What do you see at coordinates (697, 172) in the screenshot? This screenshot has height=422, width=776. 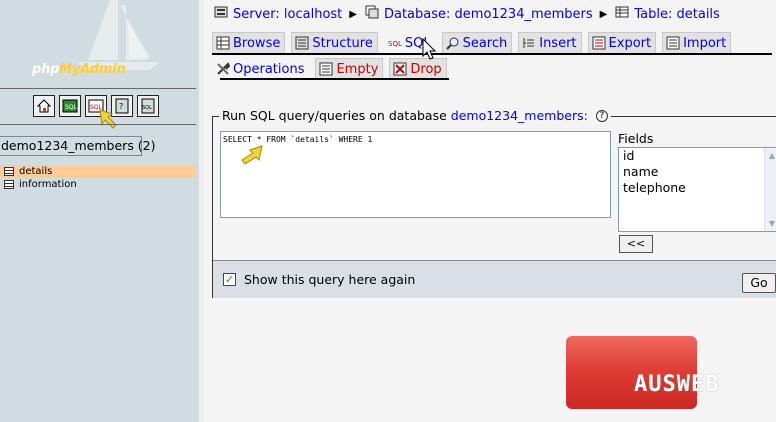 I see `field-option-name: name` at bounding box center [697, 172].